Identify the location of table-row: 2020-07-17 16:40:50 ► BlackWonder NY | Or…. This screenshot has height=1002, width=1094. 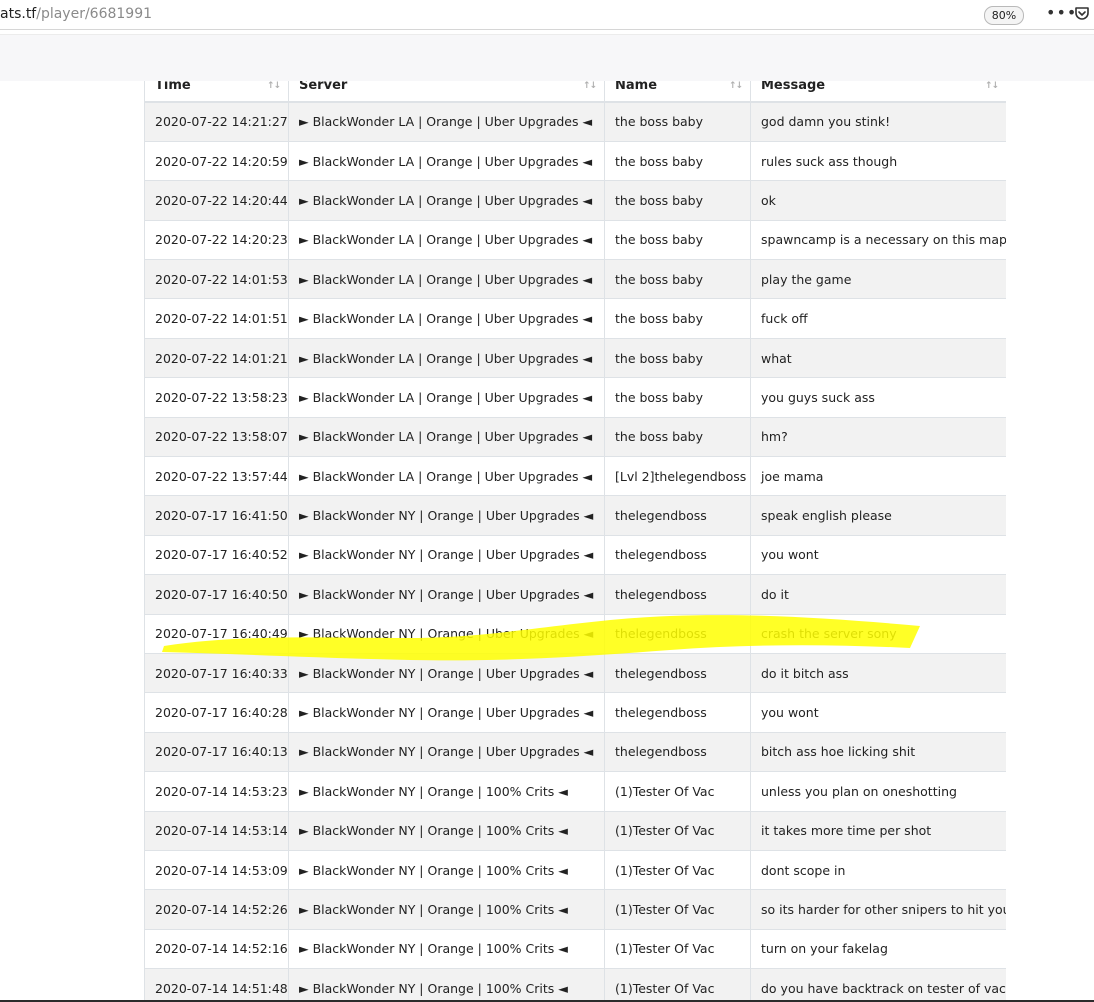
(575, 594).